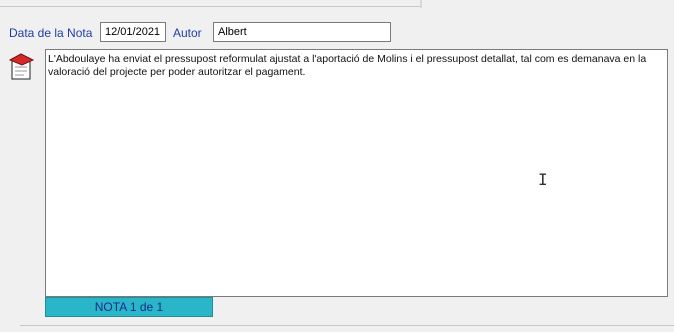 Image resolution: width=674 pixels, height=332 pixels. What do you see at coordinates (129, 307) in the screenshot?
I see `note-counter-bar: NOTA 1 de 1` at bounding box center [129, 307].